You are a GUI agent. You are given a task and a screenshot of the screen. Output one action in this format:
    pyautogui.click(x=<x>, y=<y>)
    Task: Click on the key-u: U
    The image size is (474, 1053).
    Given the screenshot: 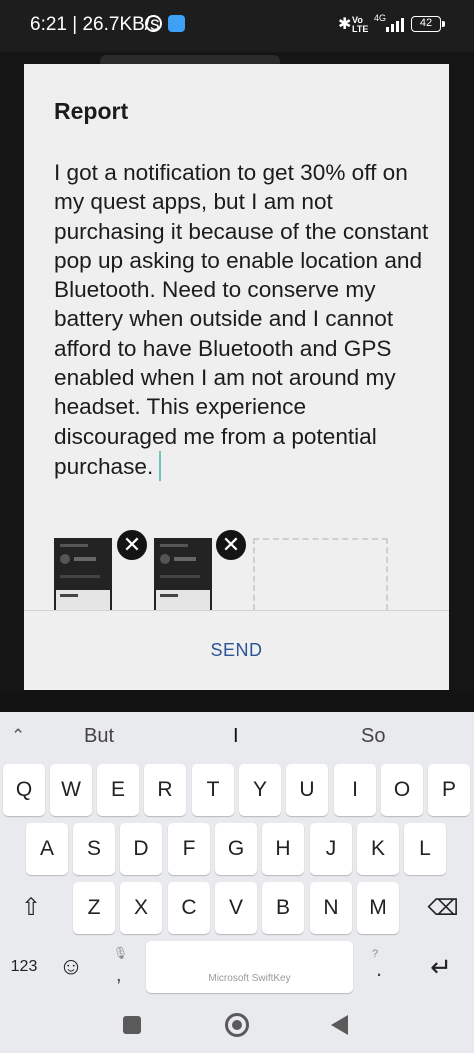 What is the action you would take?
    pyautogui.click(x=307, y=790)
    